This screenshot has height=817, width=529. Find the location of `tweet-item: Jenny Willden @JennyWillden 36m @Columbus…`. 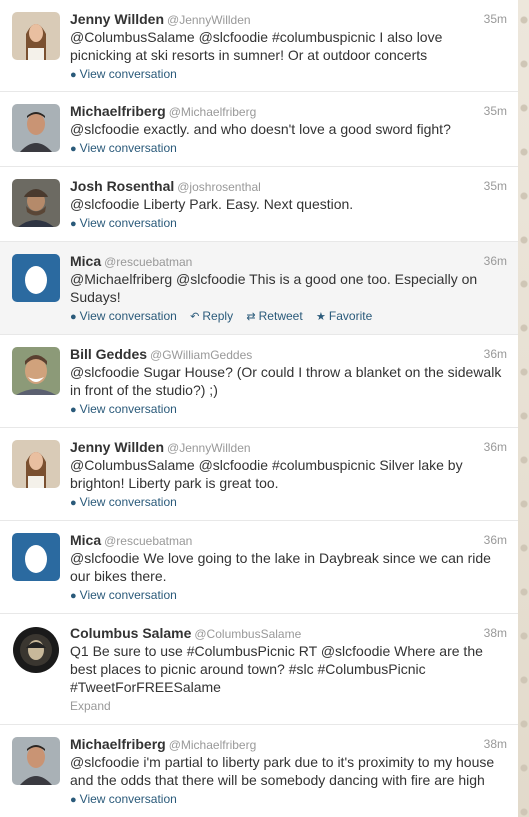

tweet-item: Jenny Willden @JennyWillden 36m @Columbus… is located at coordinates (259, 474).